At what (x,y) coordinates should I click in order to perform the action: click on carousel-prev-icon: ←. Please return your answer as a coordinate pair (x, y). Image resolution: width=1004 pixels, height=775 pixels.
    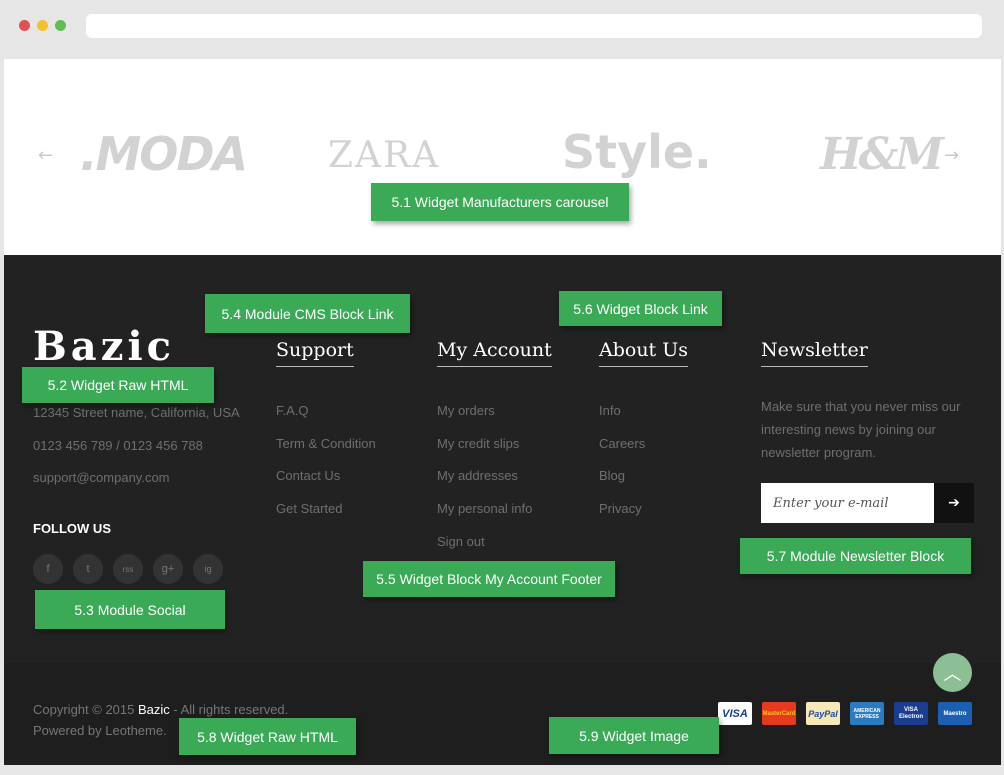
    Looking at the image, I should click on (45, 155).